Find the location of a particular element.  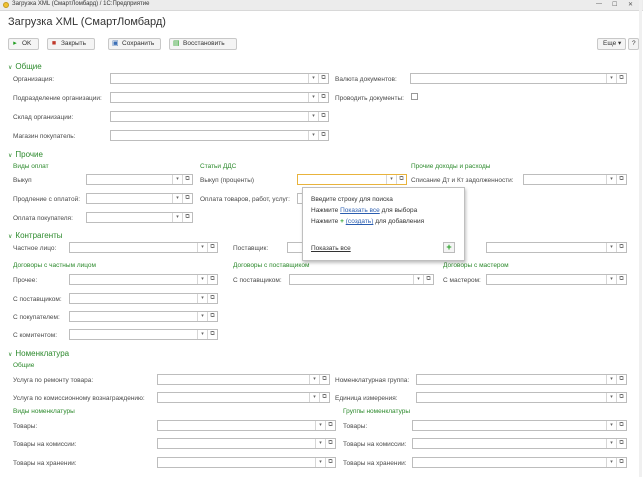

scrollbar is located at coordinates (640, 238).